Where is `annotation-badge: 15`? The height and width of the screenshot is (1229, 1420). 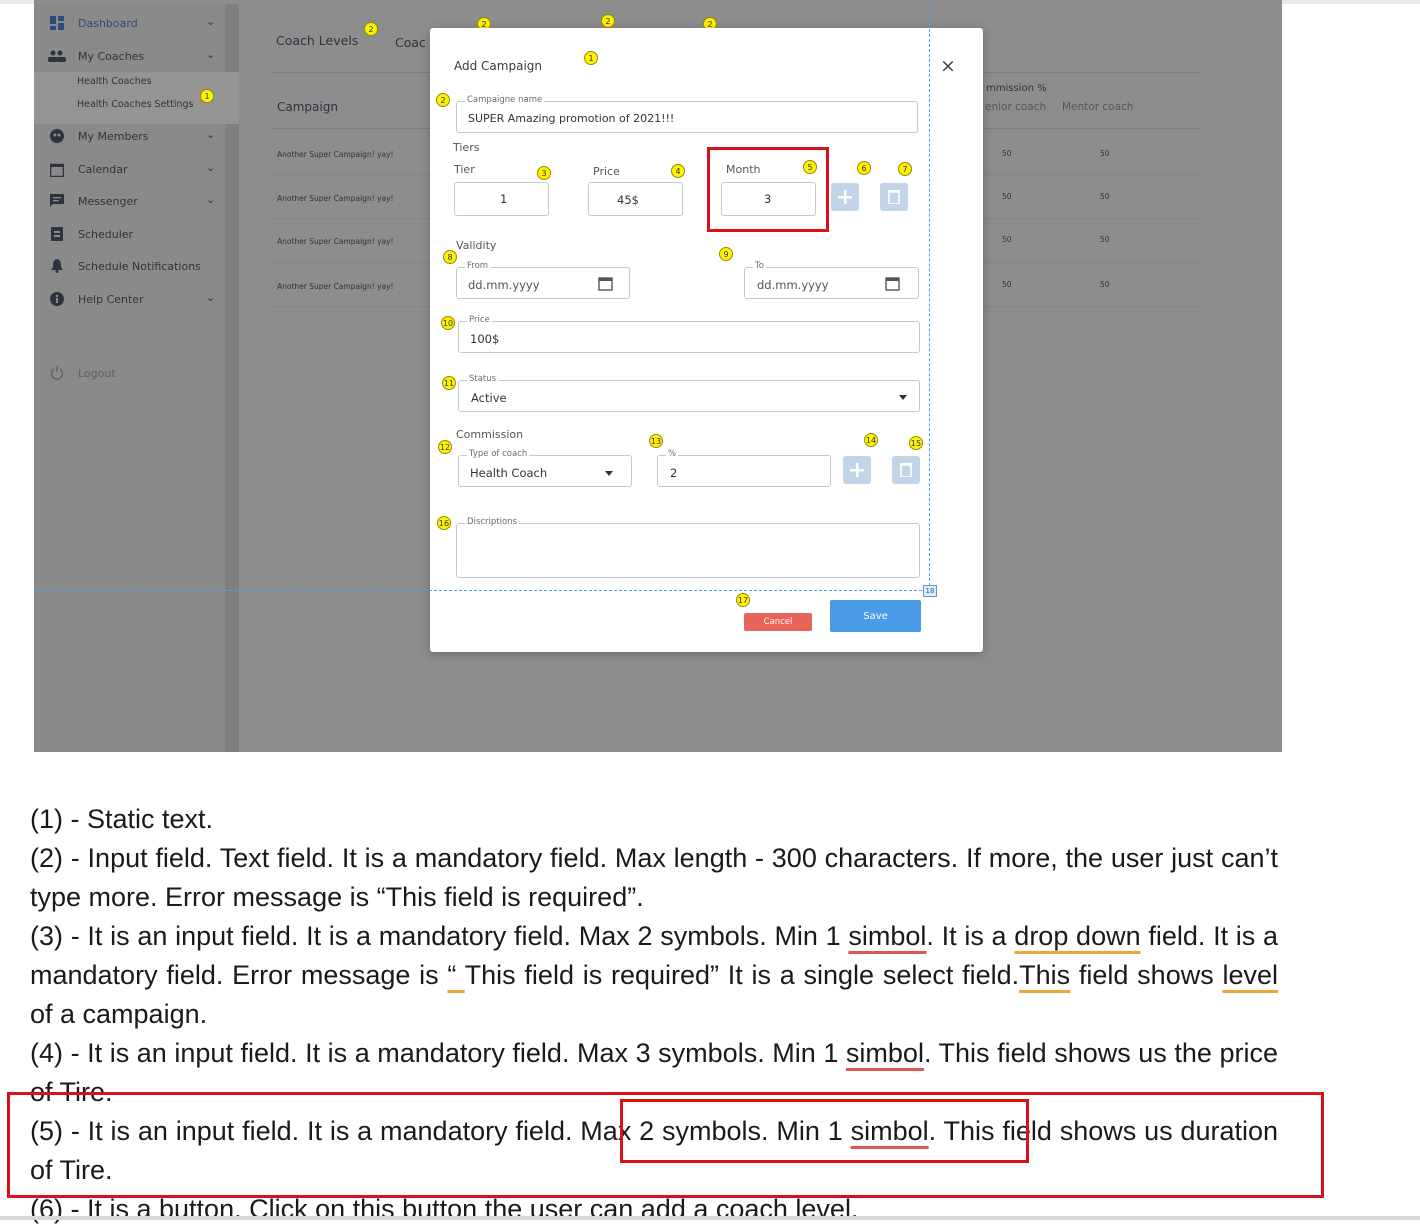 annotation-badge: 15 is located at coordinates (916, 443).